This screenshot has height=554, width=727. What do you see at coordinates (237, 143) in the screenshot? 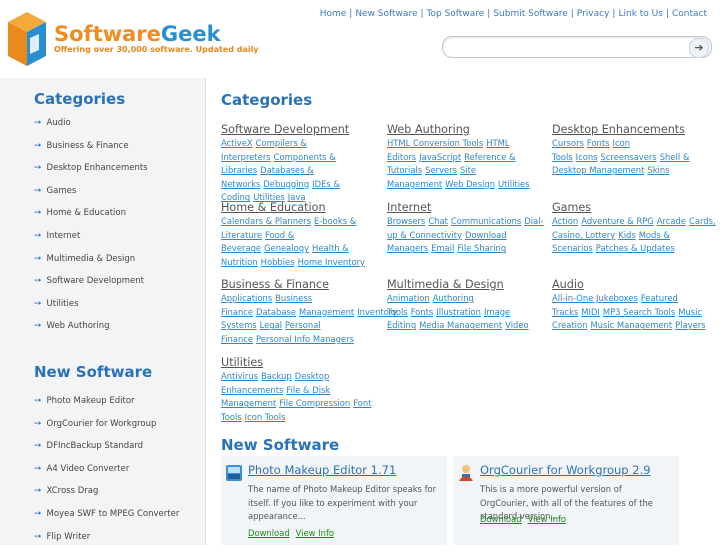
I see `category-link: ActiveX` at bounding box center [237, 143].